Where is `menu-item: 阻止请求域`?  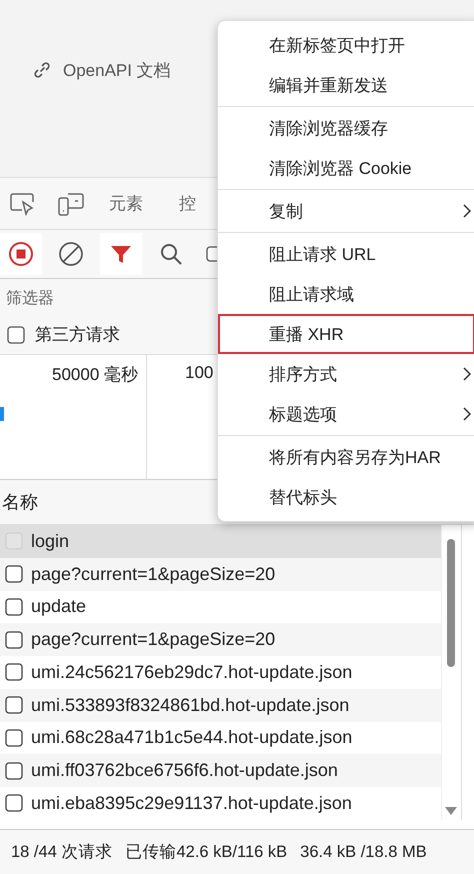 menu-item: 阻止请求域 is located at coordinates (346, 294).